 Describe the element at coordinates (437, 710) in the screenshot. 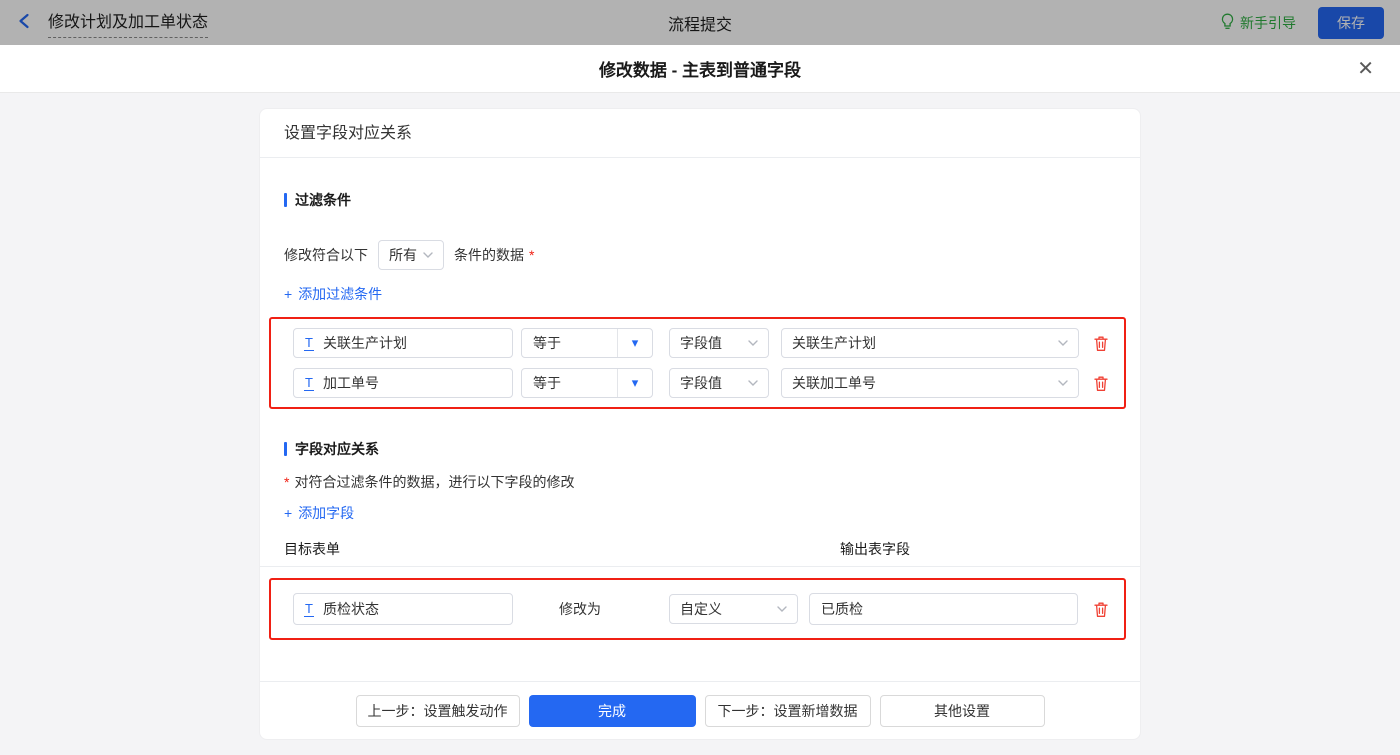

I see `prev-step-button: 上一步：设置触发动作` at that location.